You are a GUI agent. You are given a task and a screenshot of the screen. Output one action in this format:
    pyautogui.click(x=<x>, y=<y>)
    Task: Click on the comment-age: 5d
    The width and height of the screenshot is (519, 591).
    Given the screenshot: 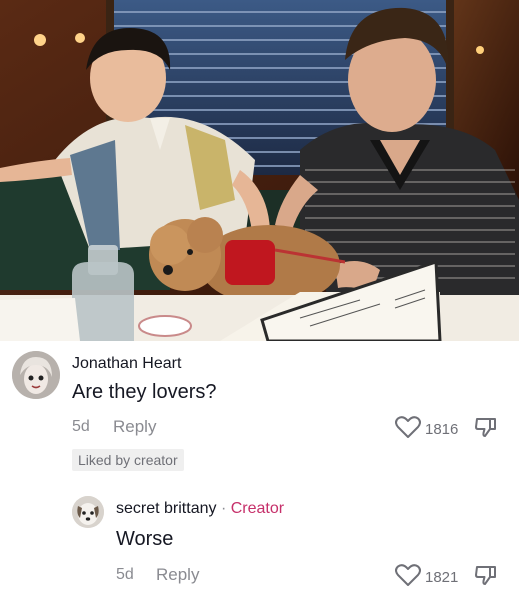 What is the action you would take?
    pyautogui.click(x=81, y=426)
    